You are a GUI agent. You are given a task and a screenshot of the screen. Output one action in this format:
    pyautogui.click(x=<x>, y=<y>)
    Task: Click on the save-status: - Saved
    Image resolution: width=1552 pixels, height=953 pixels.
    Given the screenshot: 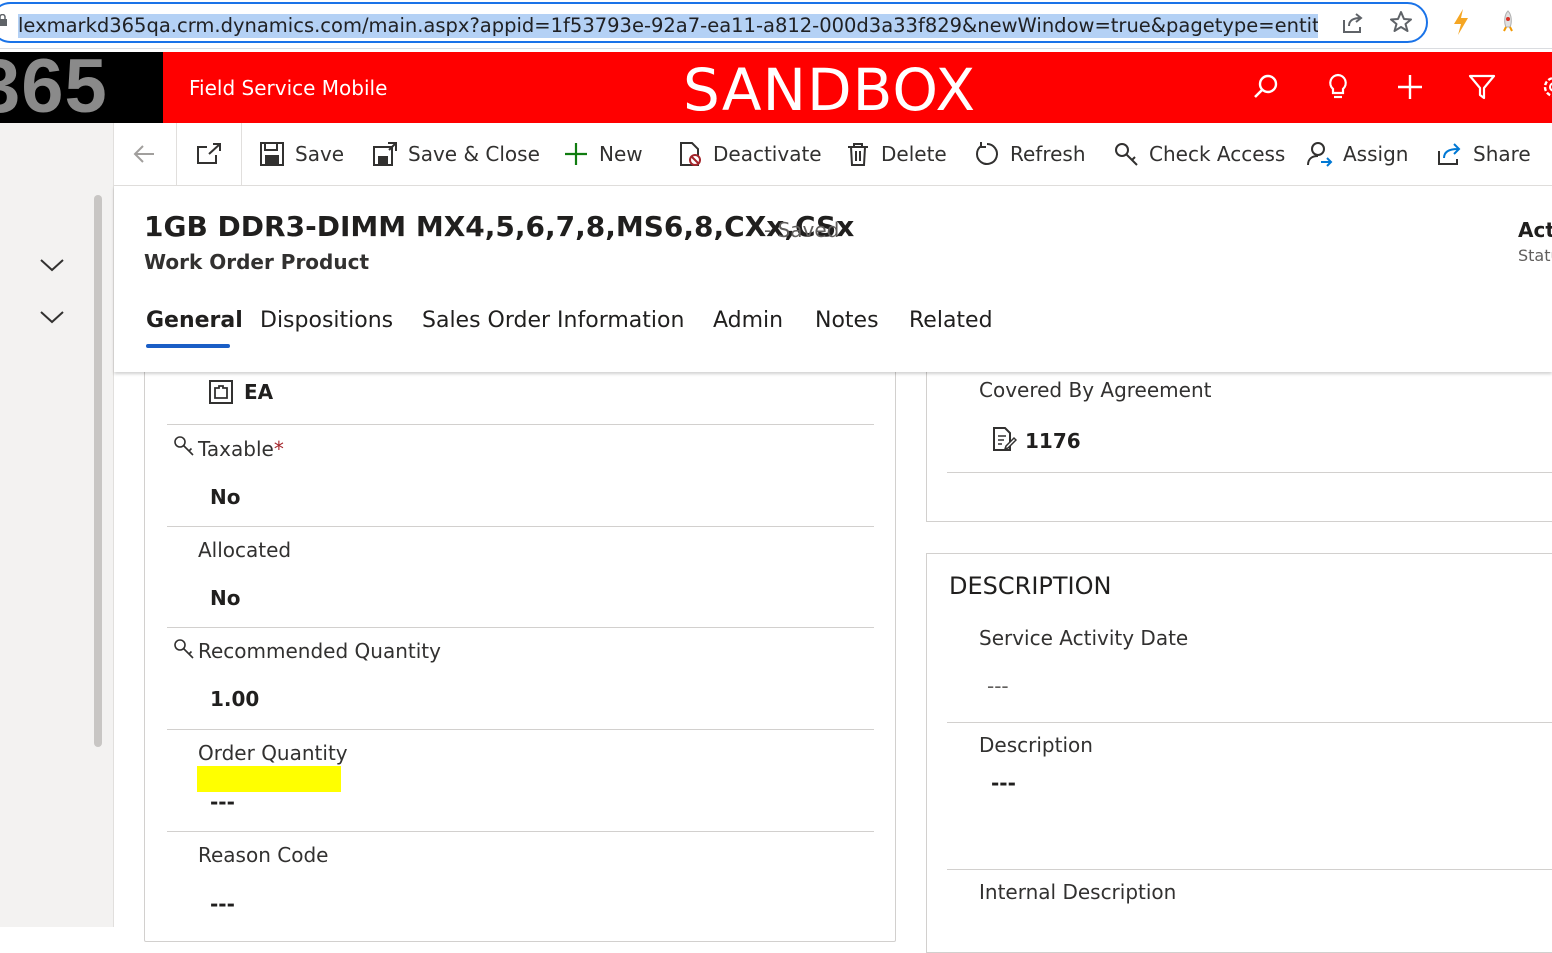 What is the action you would take?
    pyautogui.click(x=802, y=230)
    